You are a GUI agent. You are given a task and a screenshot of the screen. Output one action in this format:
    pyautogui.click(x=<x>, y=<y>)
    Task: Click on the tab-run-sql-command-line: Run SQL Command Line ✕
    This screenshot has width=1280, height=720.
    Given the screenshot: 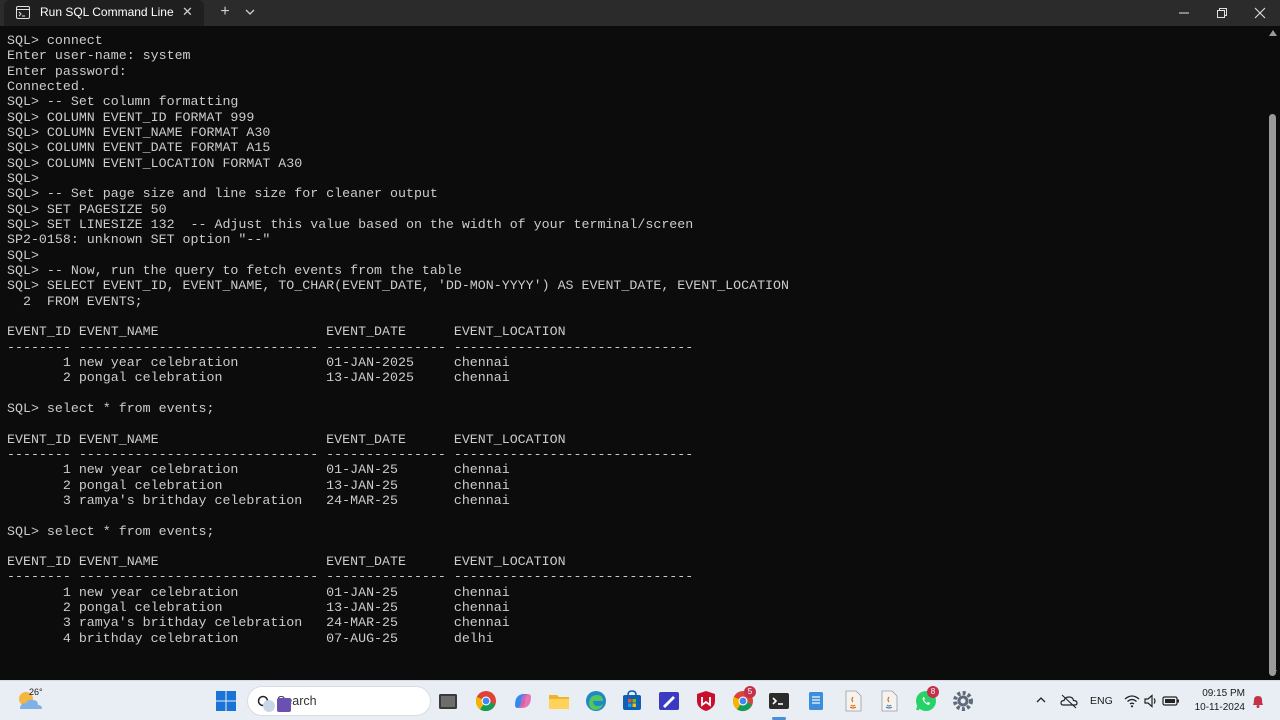 What is the action you would take?
    pyautogui.click(x=104, y=13)
    